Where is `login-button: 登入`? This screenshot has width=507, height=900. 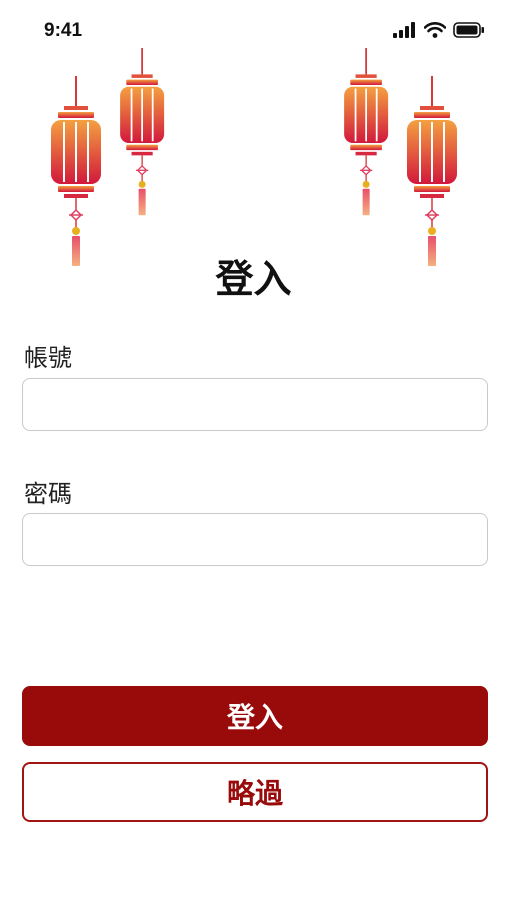
login-button: 登入 is located at coordinates (255, 716).